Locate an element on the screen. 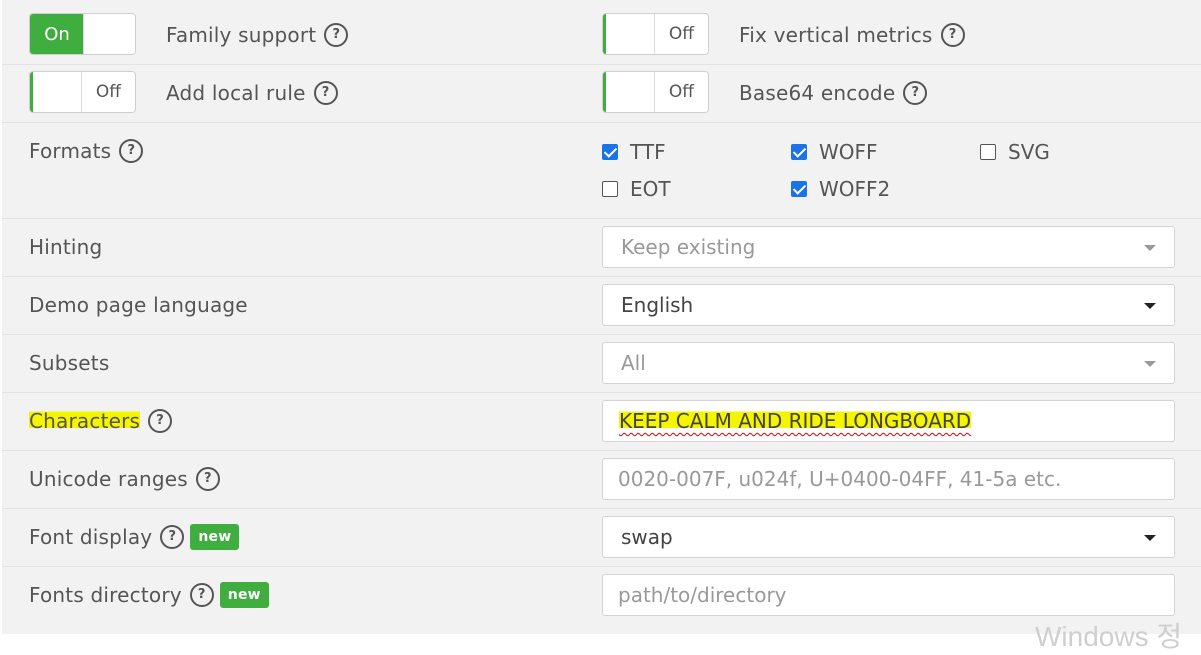 The image size is (1201, 655). characters-label: Characters? is located at coordinates (101, 421).